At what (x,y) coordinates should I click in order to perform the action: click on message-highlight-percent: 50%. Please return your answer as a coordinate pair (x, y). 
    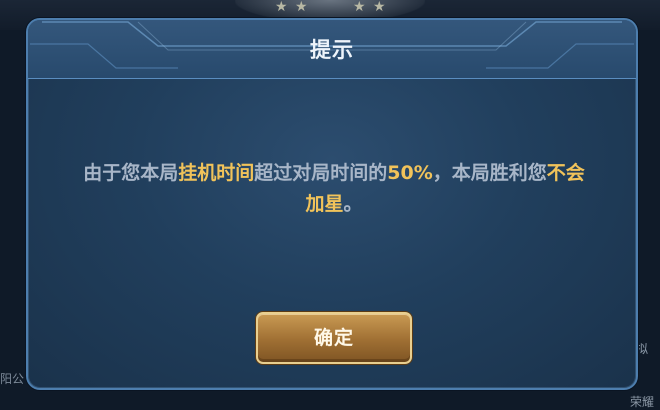
    Looking at the image, I should click on (410, 173).